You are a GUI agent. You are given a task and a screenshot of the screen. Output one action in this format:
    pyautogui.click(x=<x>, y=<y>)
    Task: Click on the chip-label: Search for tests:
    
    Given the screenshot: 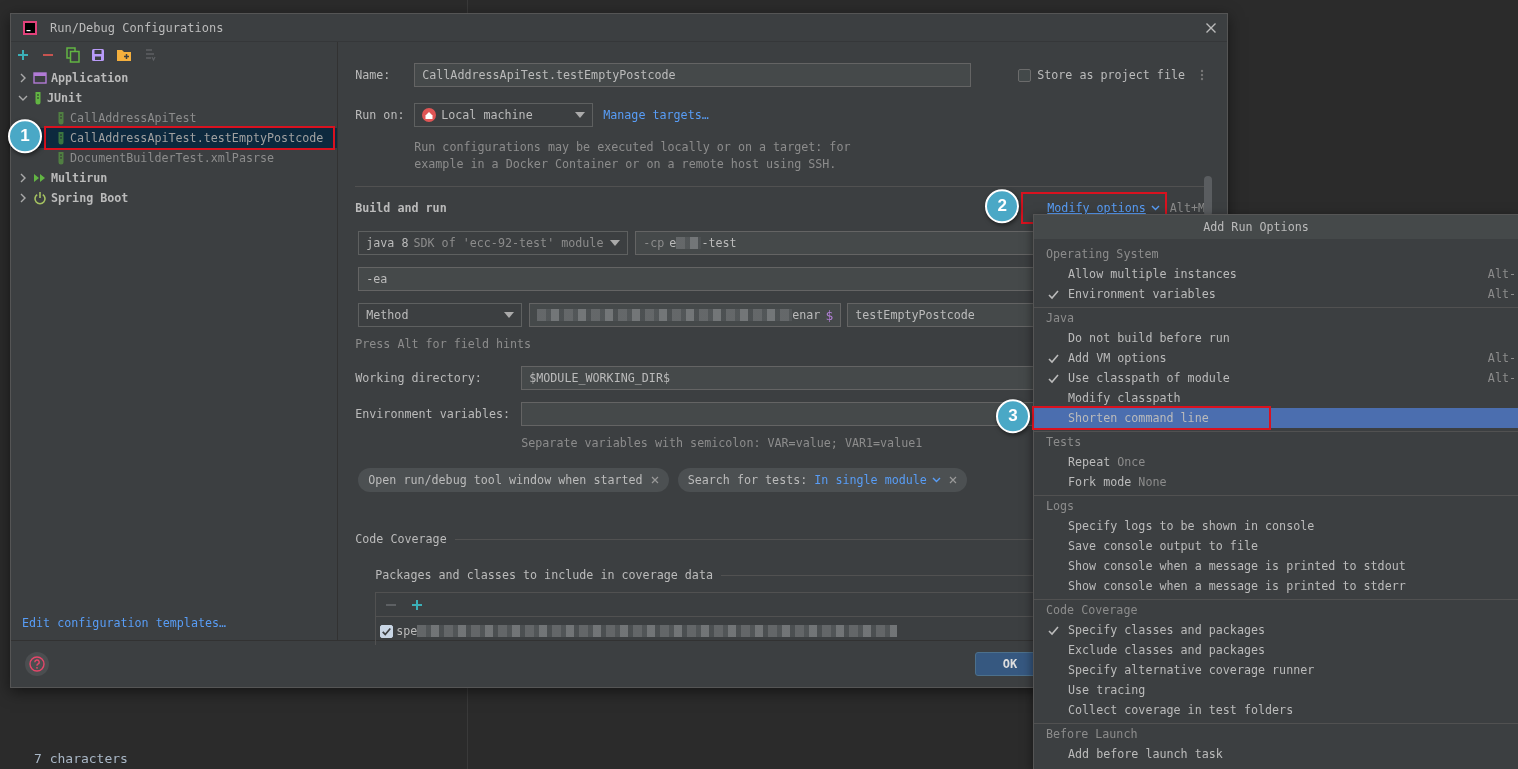 What is the action you would take?
    pyautogui.click(x=747, y=480)
    